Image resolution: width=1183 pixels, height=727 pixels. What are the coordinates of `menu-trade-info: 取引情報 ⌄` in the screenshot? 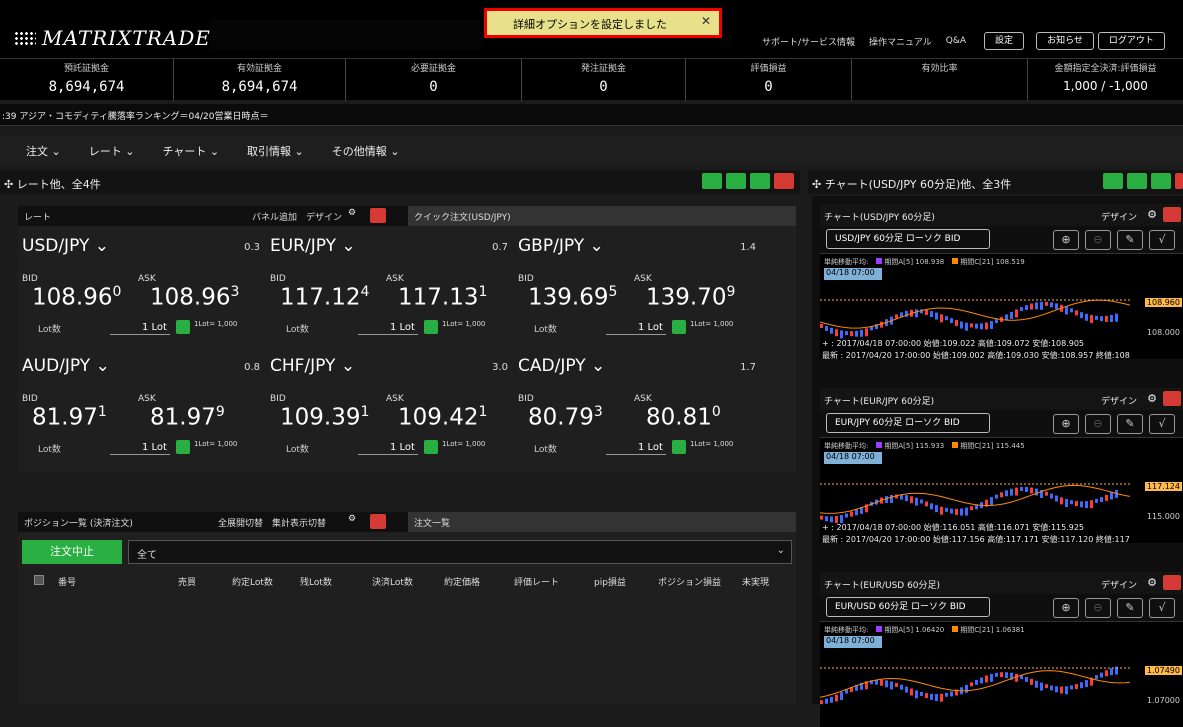 It's located at (275, 151).